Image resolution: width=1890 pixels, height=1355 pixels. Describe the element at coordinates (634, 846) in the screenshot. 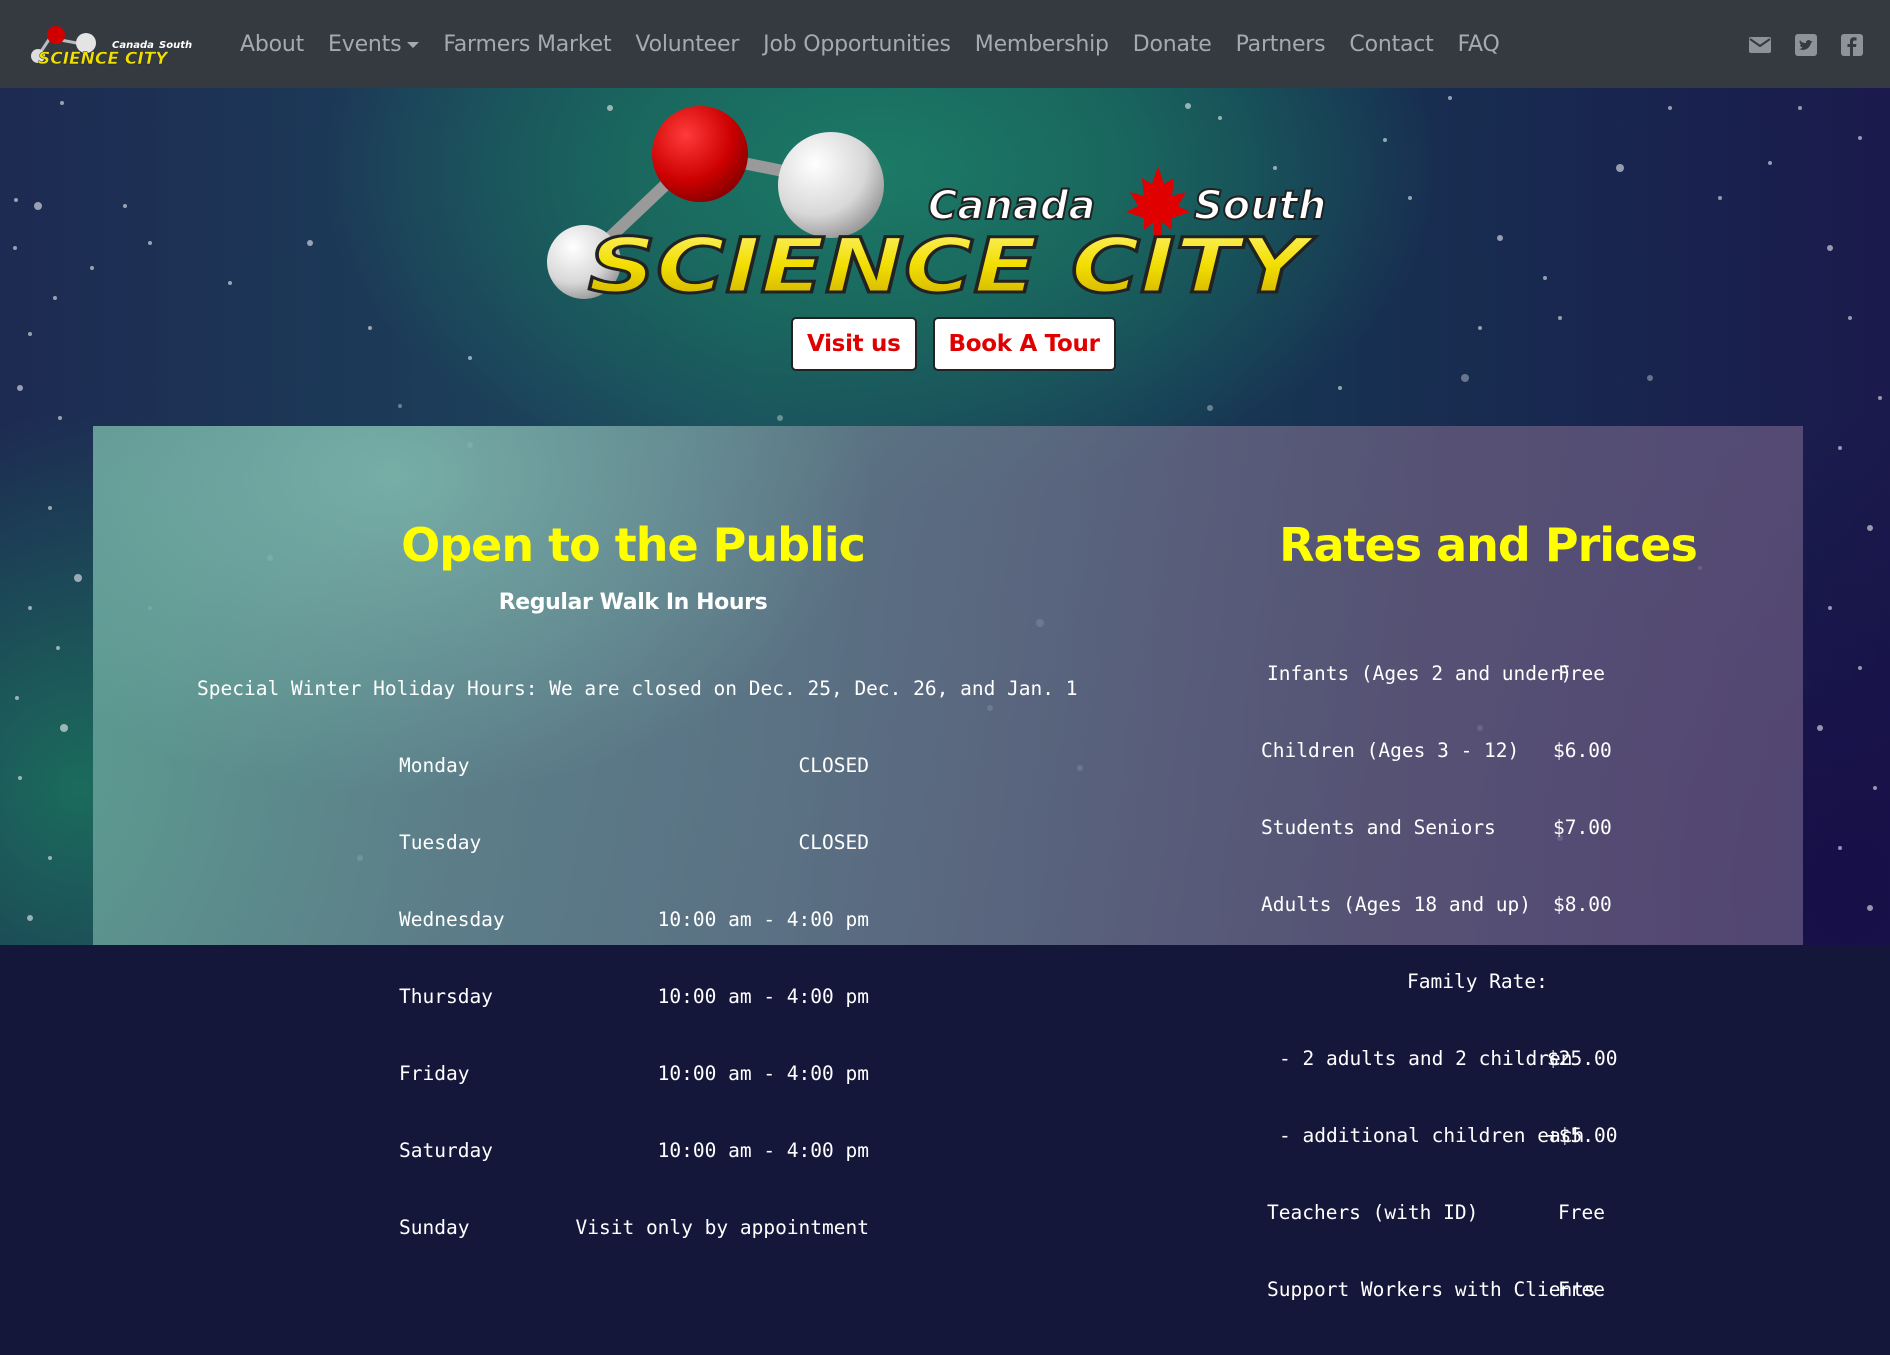

I see `hours-row: Tuesday CLOSED` at that location.